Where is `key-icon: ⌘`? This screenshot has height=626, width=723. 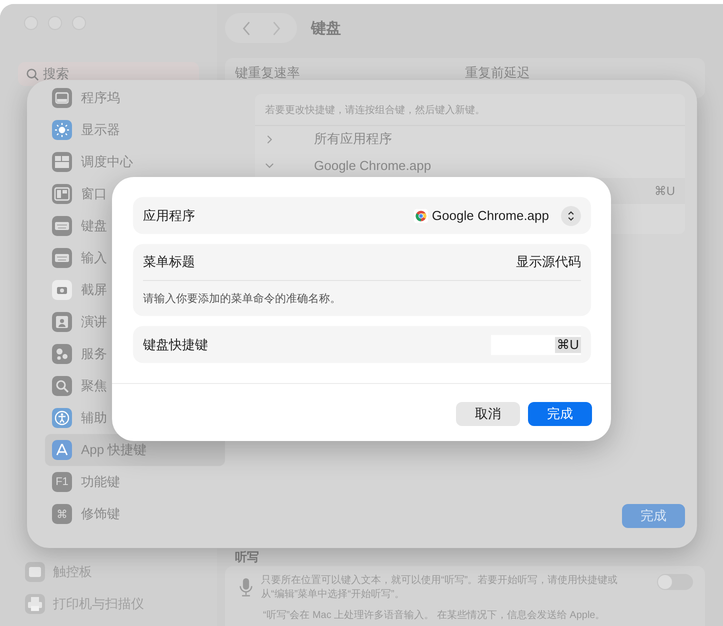 key-icon: ⌘ is located at coordinates (62, 514).